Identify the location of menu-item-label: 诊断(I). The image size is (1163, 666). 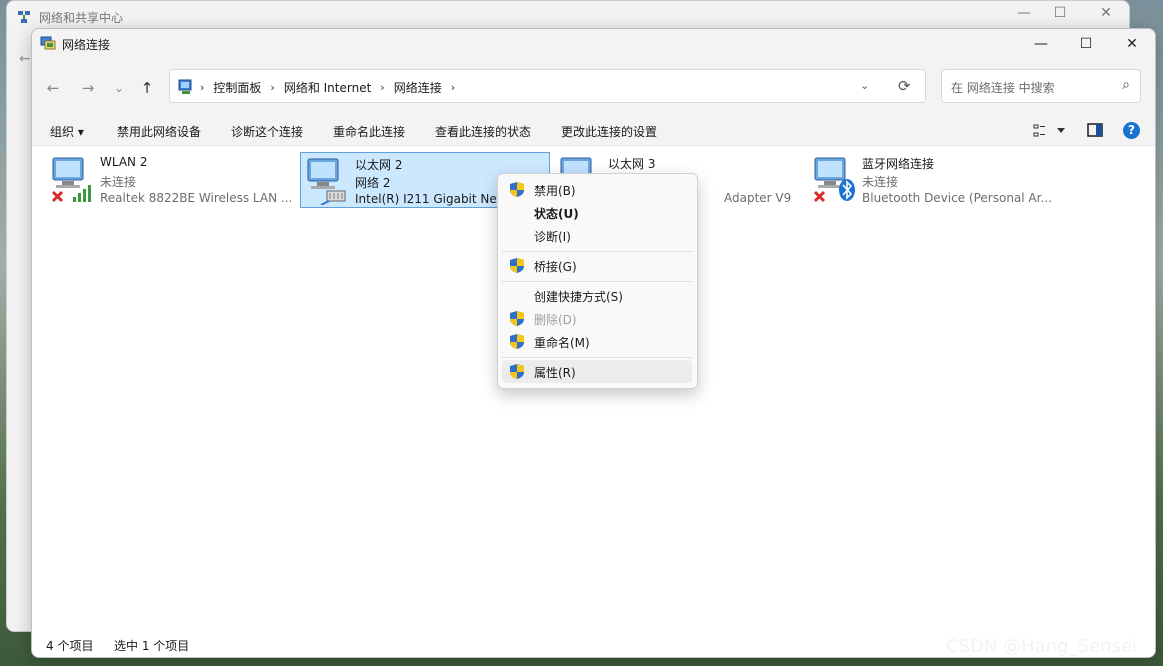
(552, 237).